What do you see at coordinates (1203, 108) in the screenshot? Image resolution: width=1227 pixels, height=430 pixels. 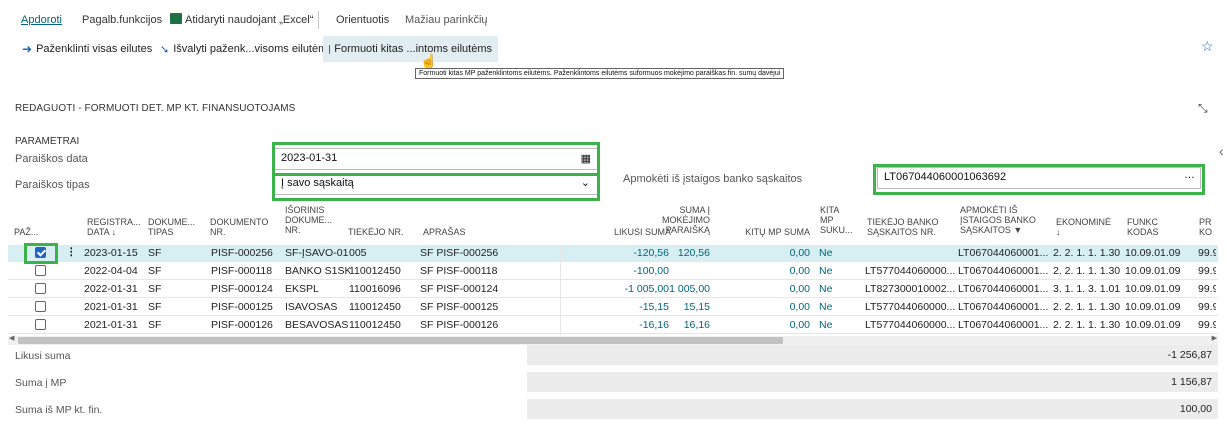 I see `collapse-icon: ⤡` at bounding box center [1203, 108].